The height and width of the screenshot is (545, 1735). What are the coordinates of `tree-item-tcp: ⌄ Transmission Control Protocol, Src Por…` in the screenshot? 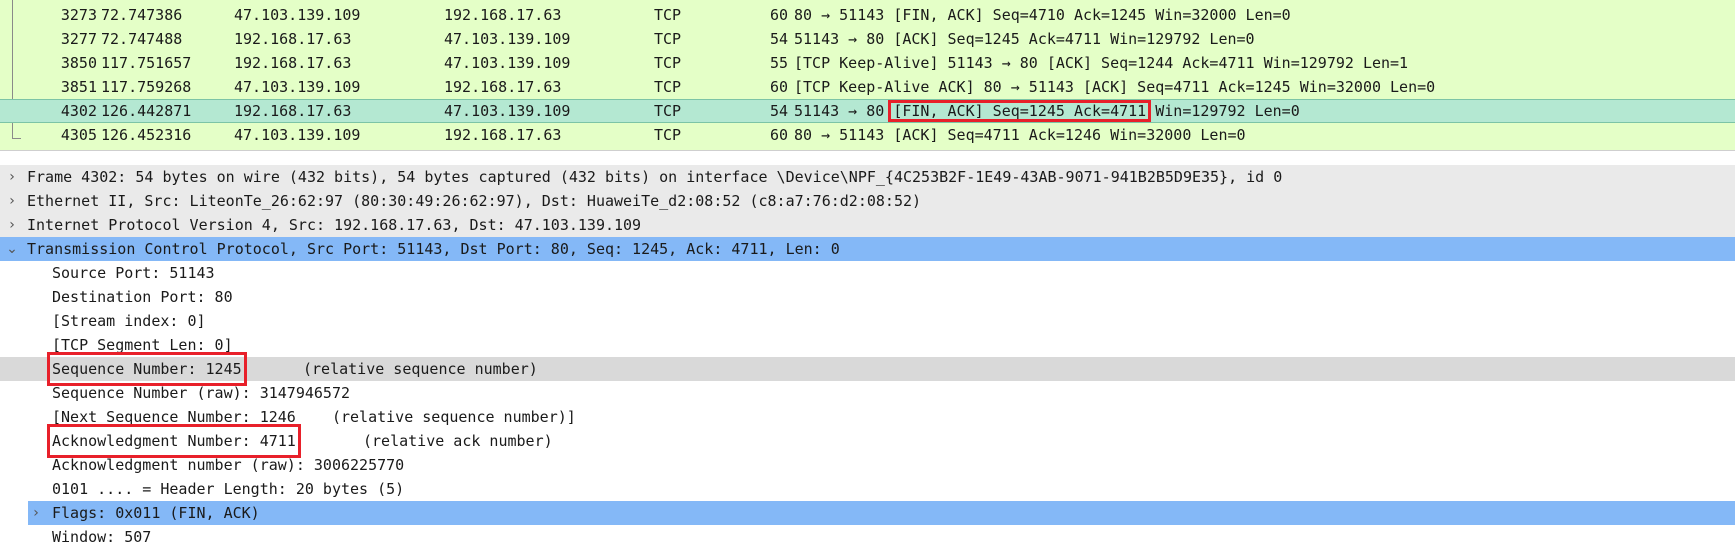 It's located at (867, 249).